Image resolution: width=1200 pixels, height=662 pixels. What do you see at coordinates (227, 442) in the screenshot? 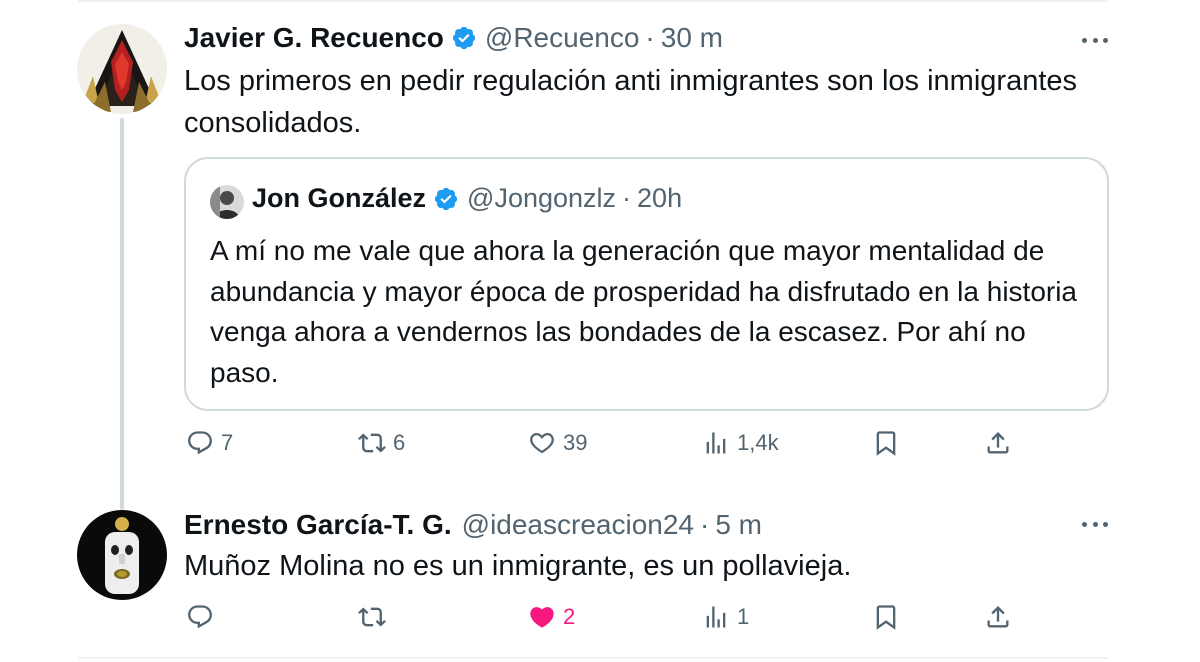
I see `reply-count: 7` at bounding box center [227, 442].